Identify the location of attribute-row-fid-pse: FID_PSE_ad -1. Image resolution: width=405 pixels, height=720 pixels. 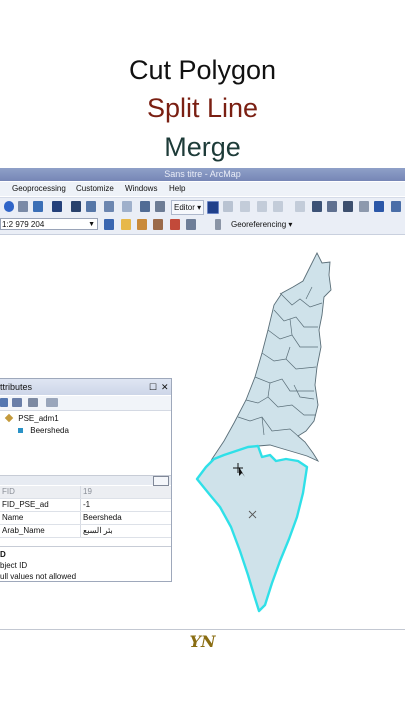
(85, 505).